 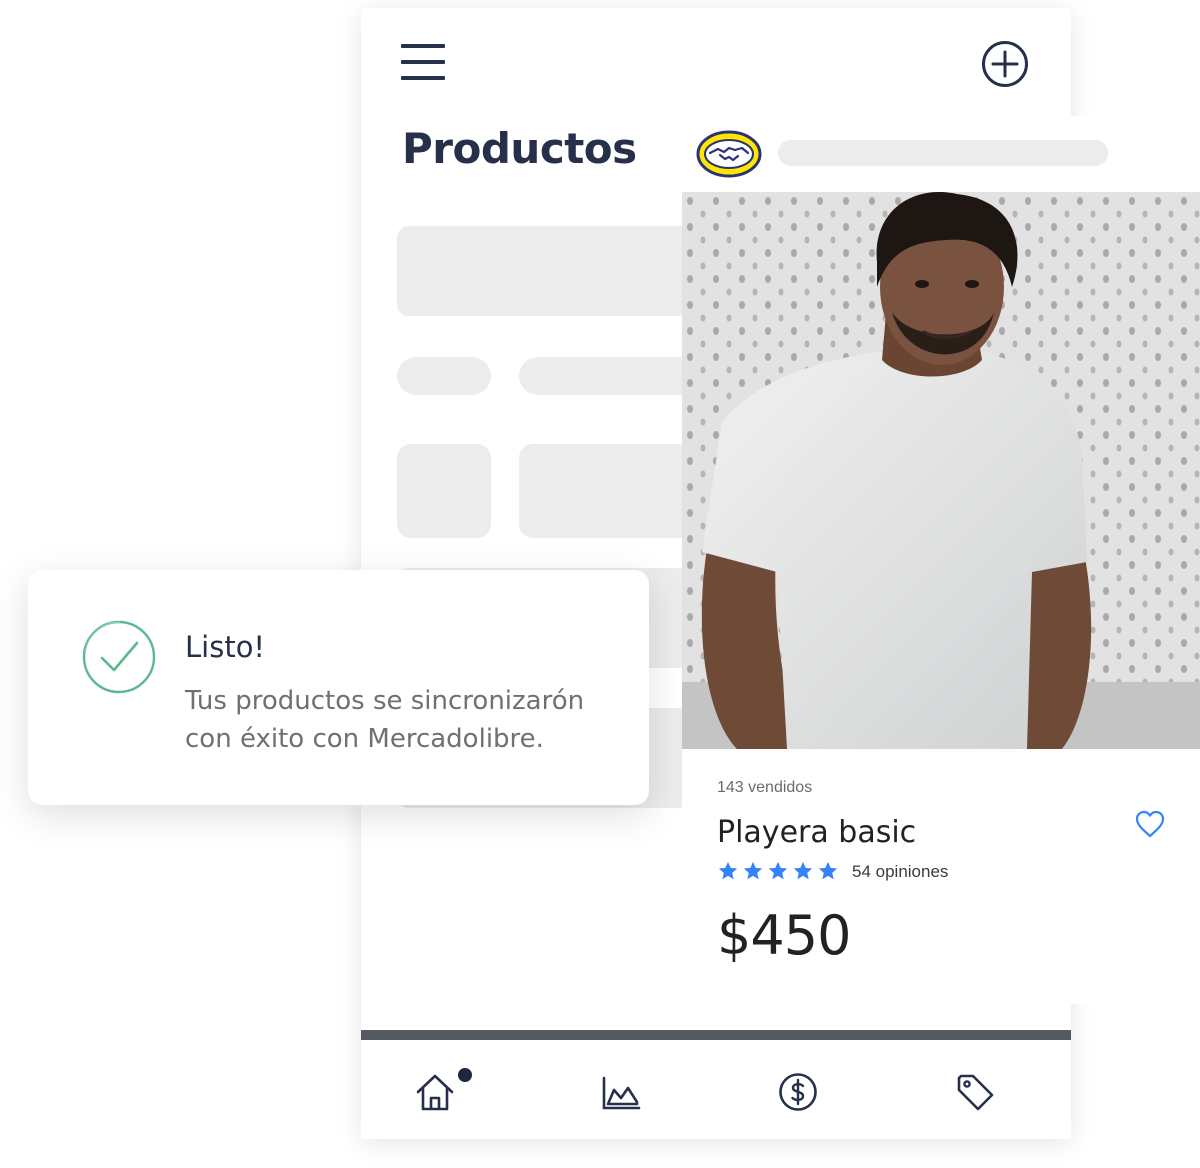 I want to click on reviews-count: 54 opiniones, so click(x=900, y=872).